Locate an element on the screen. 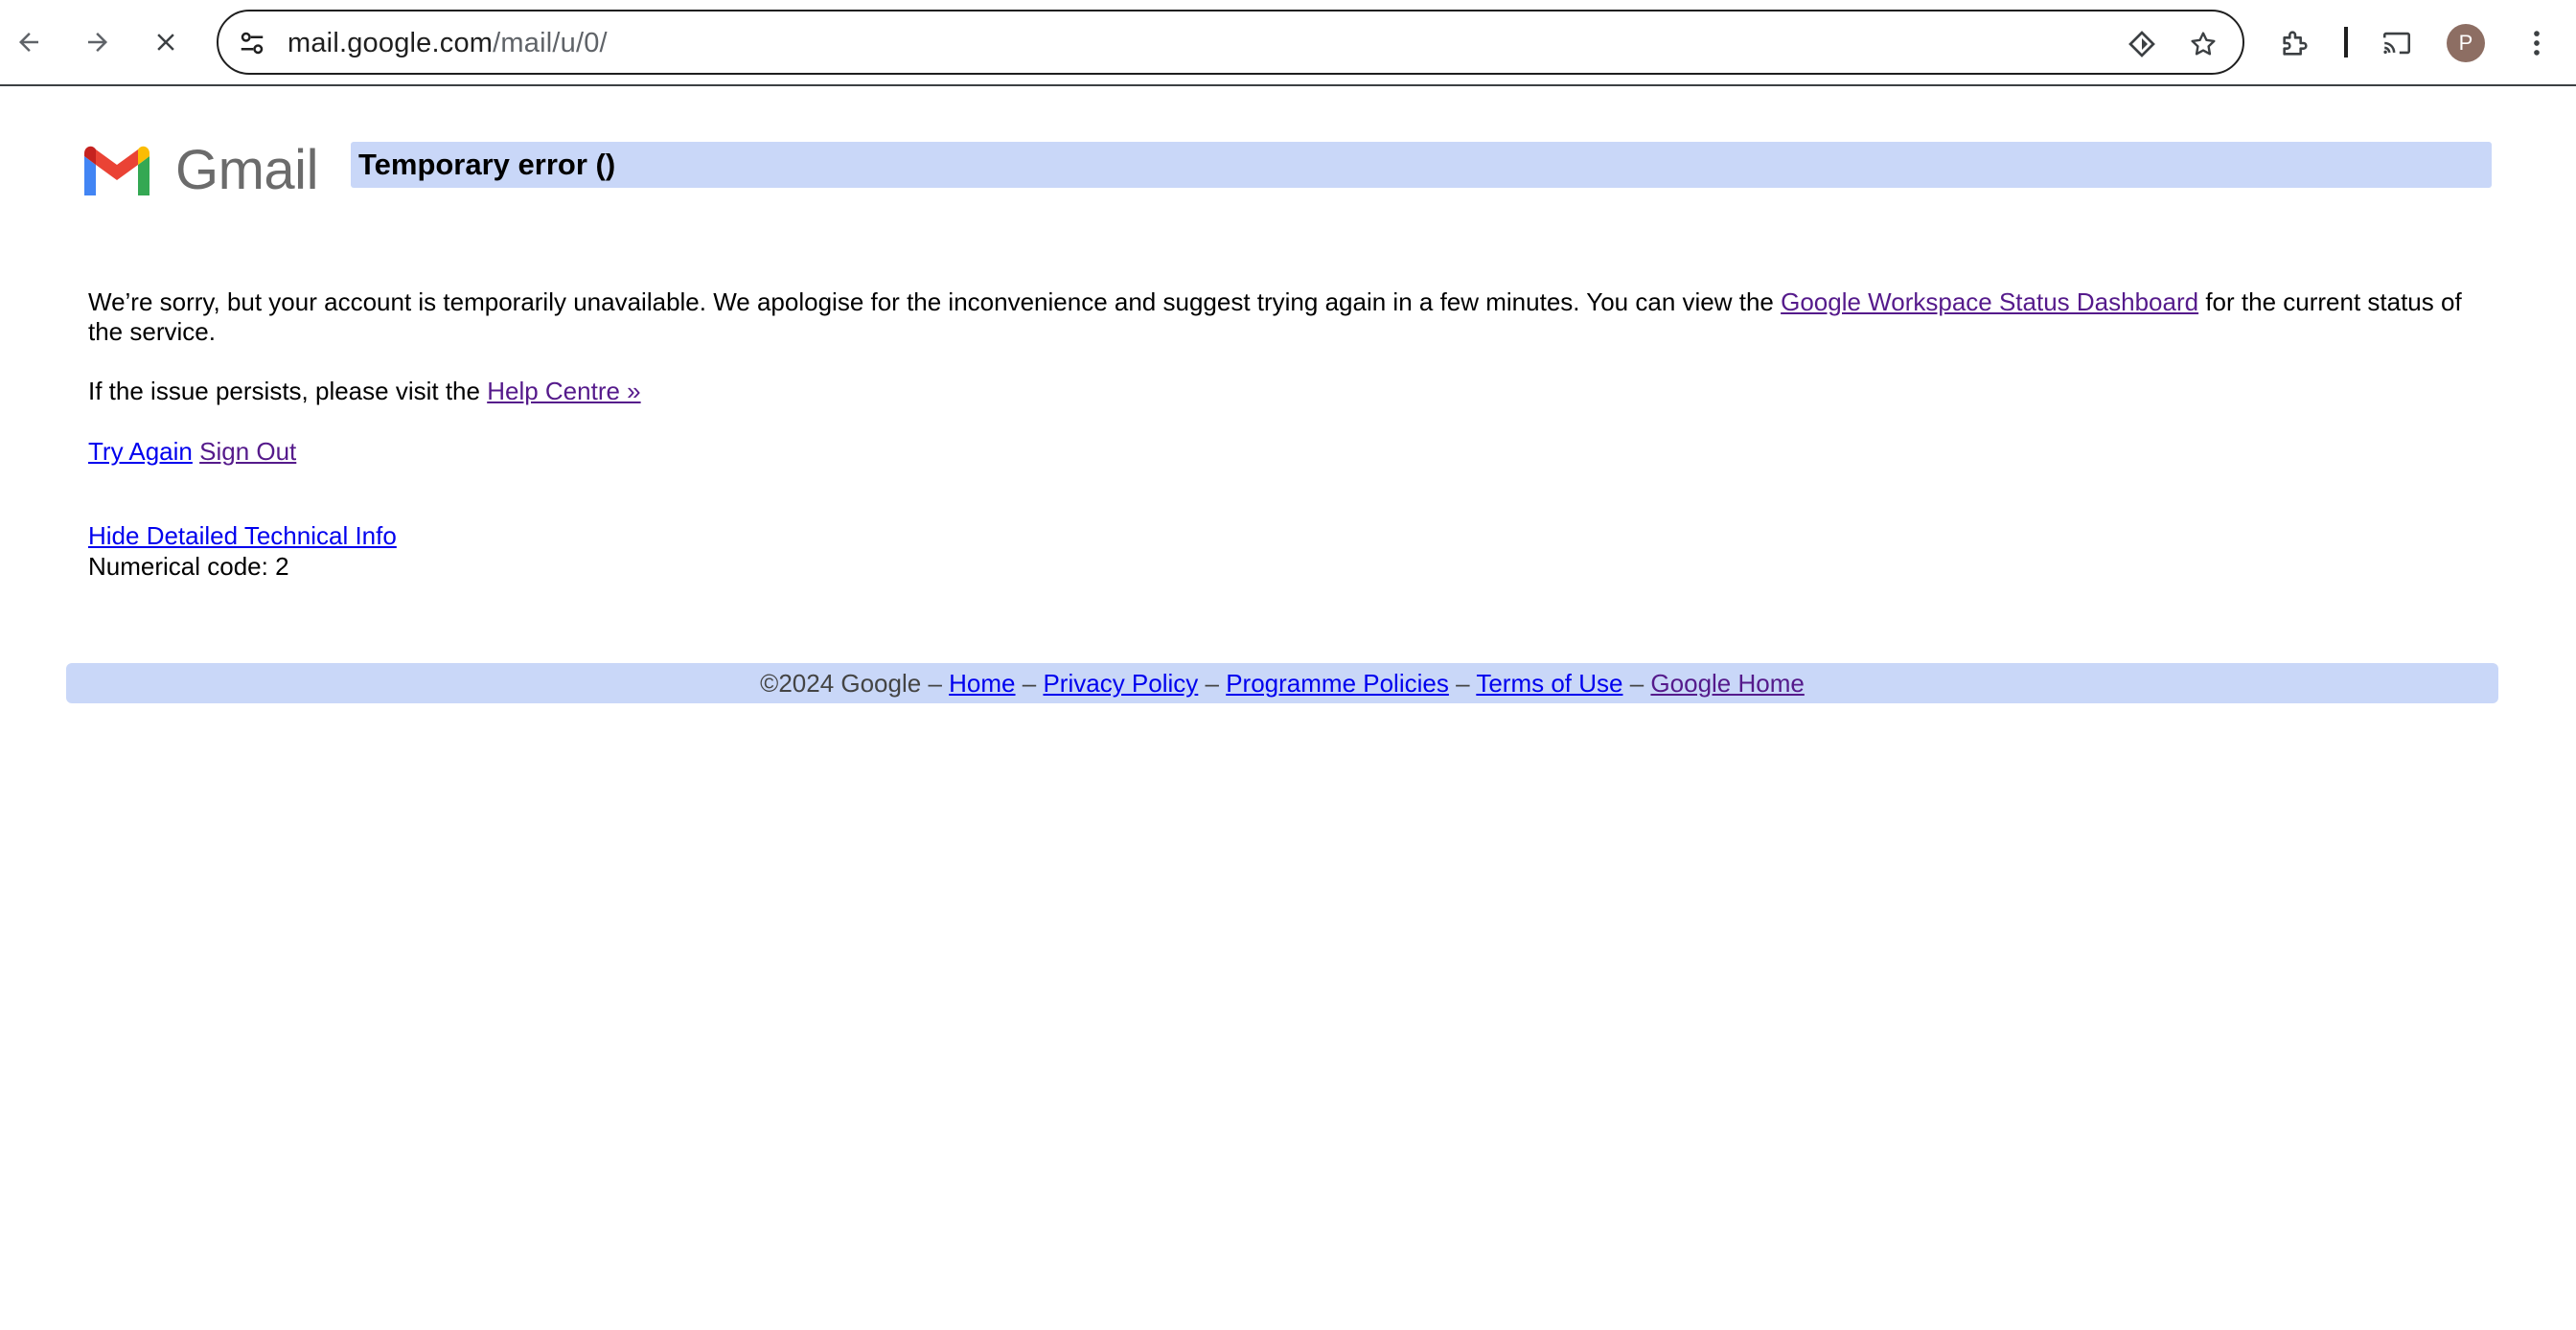 Image resolution: width=2576 pixels, height=1330 pixels. close-icon is located at coordinates (165, 43).